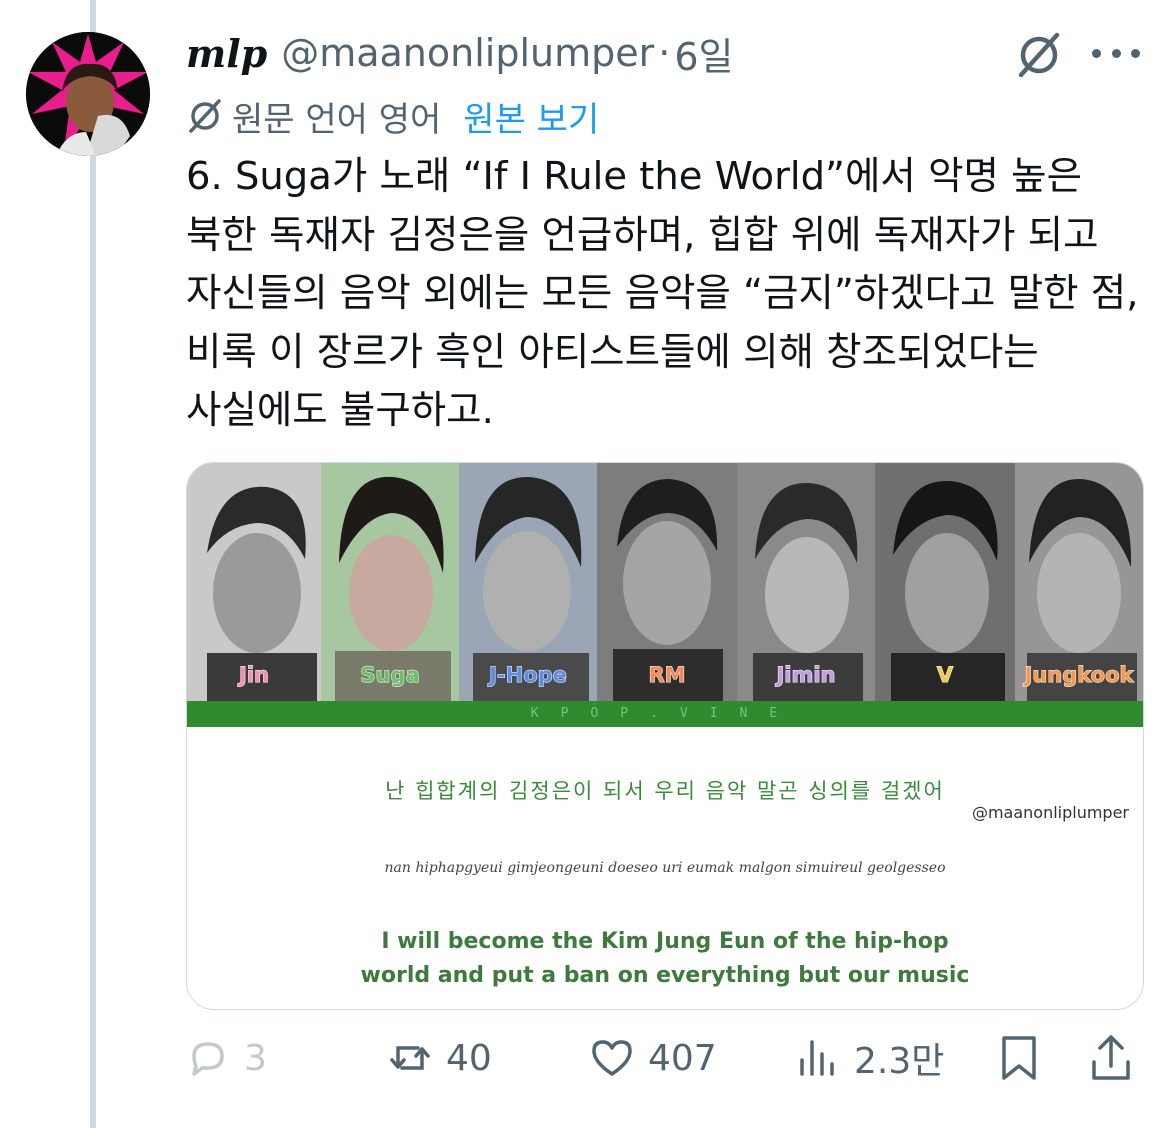 The image size is (1170, 1128). I want to click on reply-count: 3, so click(255, 1058).